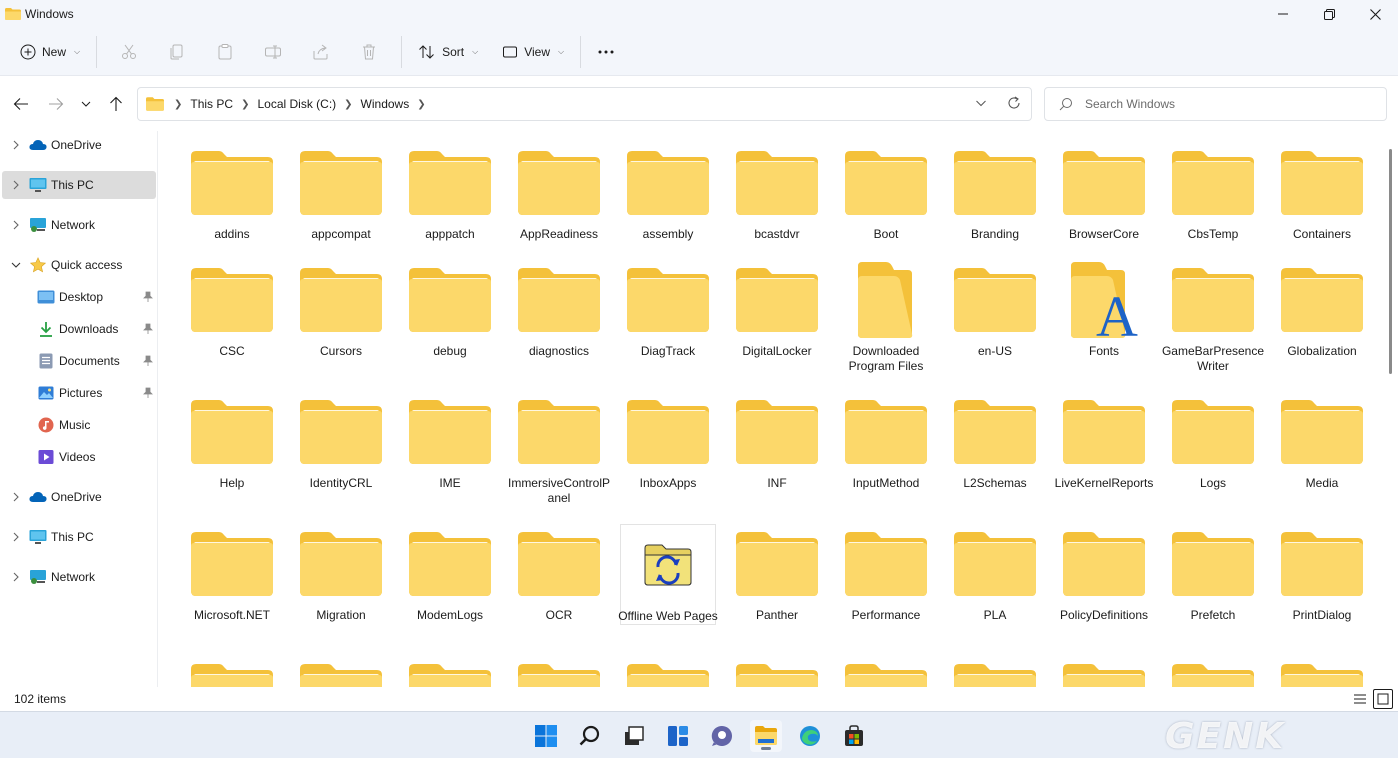 This screenshot has width=1398, height=758. What do you see at coordinates (79, 297) in the screenshot?
I see `sidebar-item-desktop: Desktop` at bounding box center [79, 297].